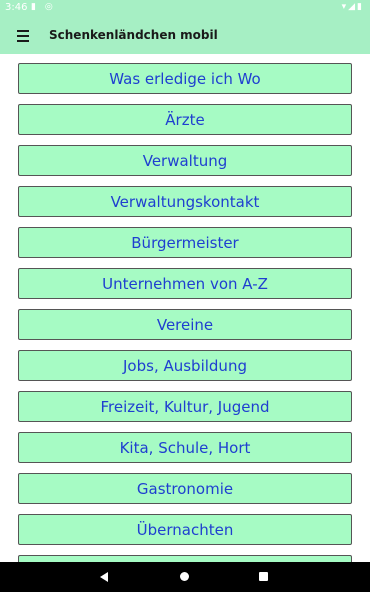 The height and width of the screenshot is (592, 370). Describe the element at coordinates (43, 7) in the screenshot. I see `status-notification-icons: ▮ ◎` at that location.